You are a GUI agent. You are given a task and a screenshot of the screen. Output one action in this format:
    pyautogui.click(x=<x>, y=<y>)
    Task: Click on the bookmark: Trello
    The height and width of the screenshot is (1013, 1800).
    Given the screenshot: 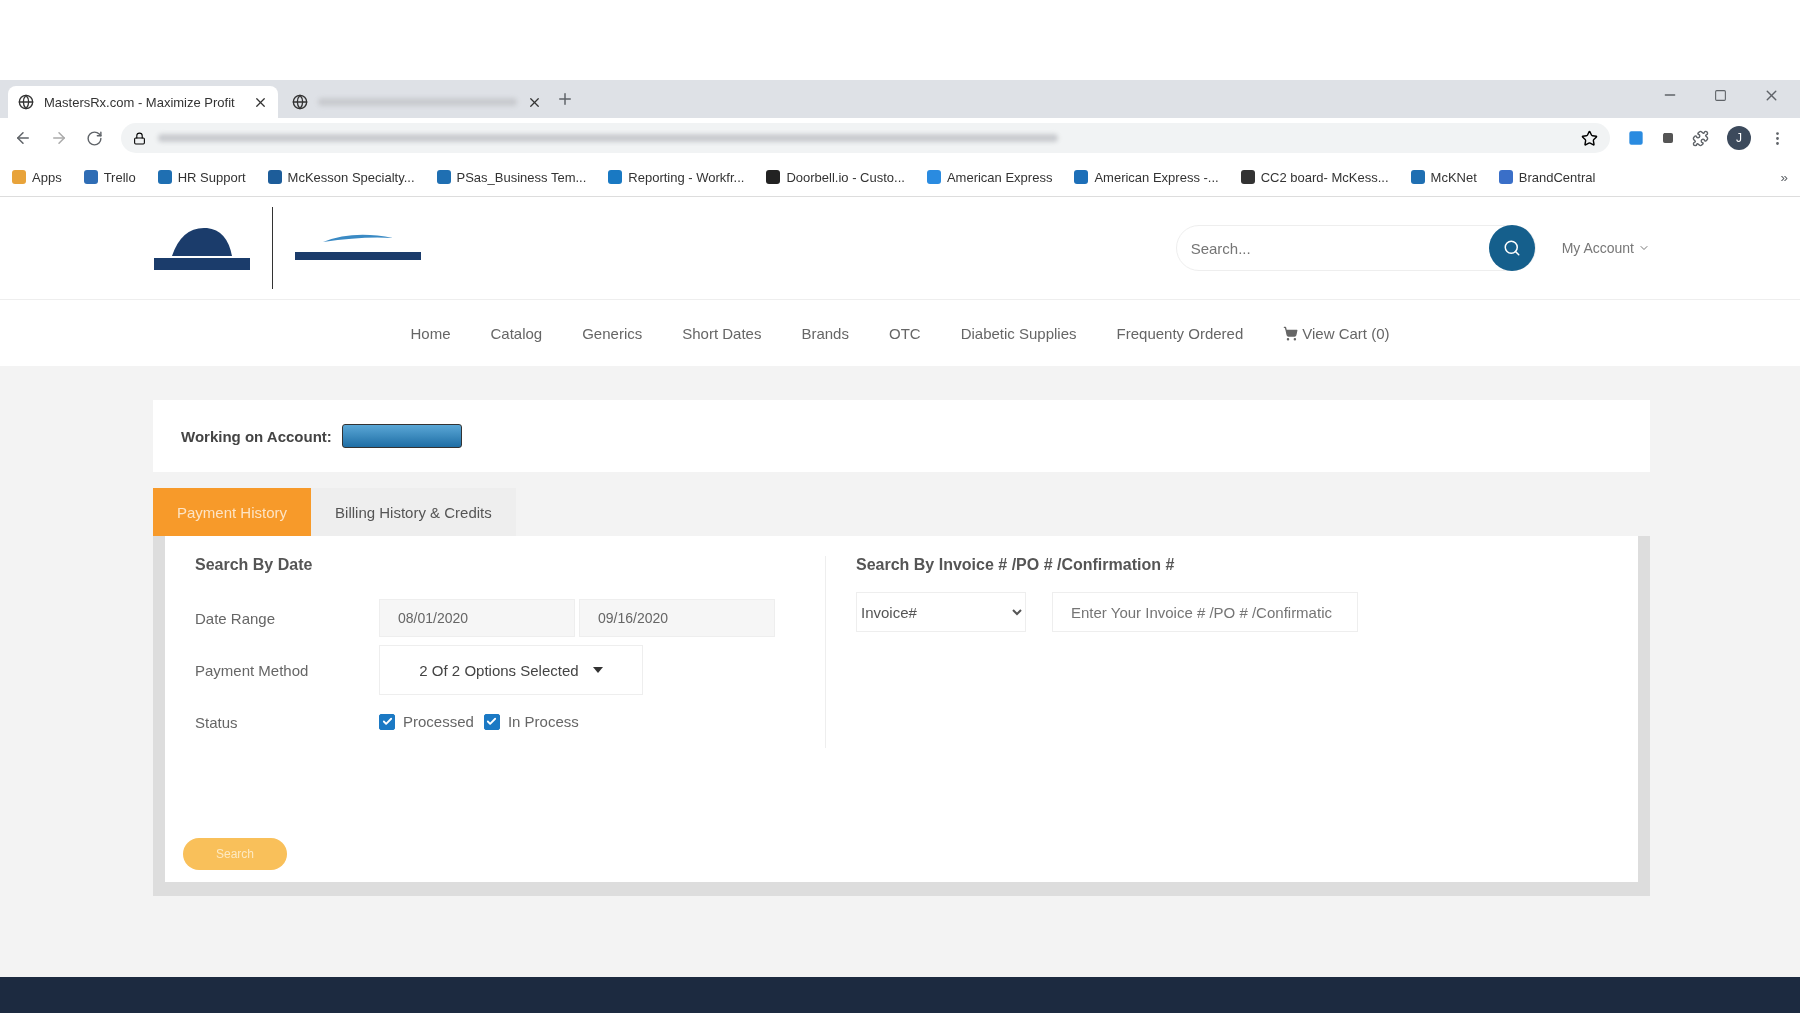 What is the action you would take?
    pyautogui.click(x=109, y=177)
    